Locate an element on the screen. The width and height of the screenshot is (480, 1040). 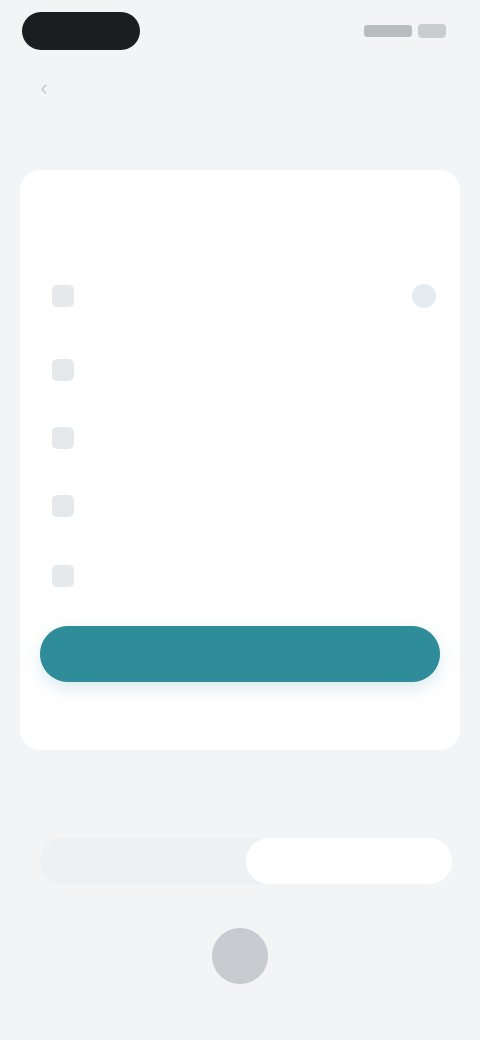
battery-icon is located at coordinates (432, 31).